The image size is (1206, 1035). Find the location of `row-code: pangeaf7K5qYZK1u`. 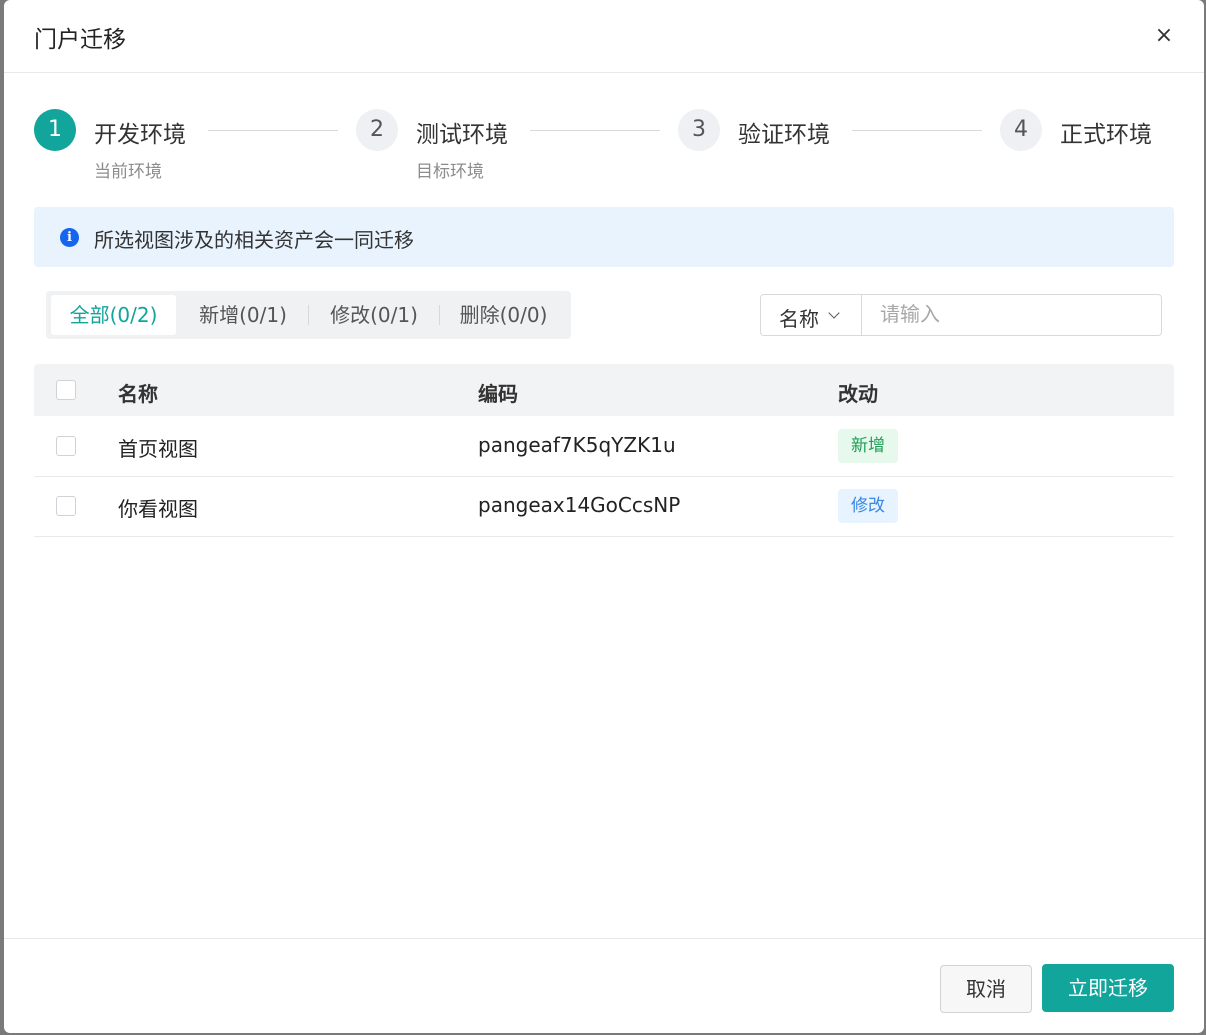

row-code: pangeaf7K5qYZK1u is located at coordinates (577, 445).